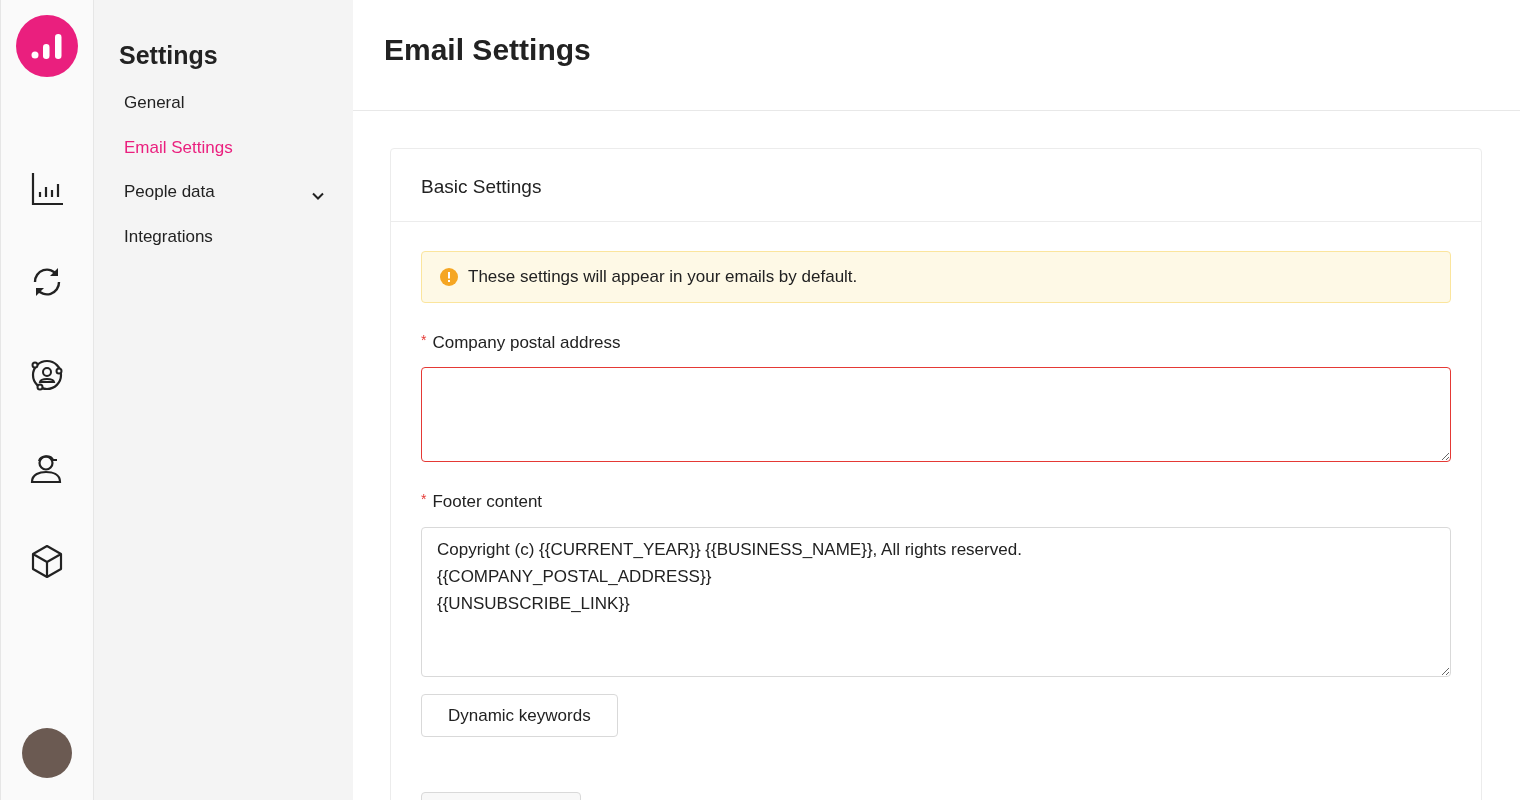  What do you see at coordinates (519, 715) in the screenshot?
I see `dynamic-keywords-button: Dynamic keywords` at bounding box center [519, 715].